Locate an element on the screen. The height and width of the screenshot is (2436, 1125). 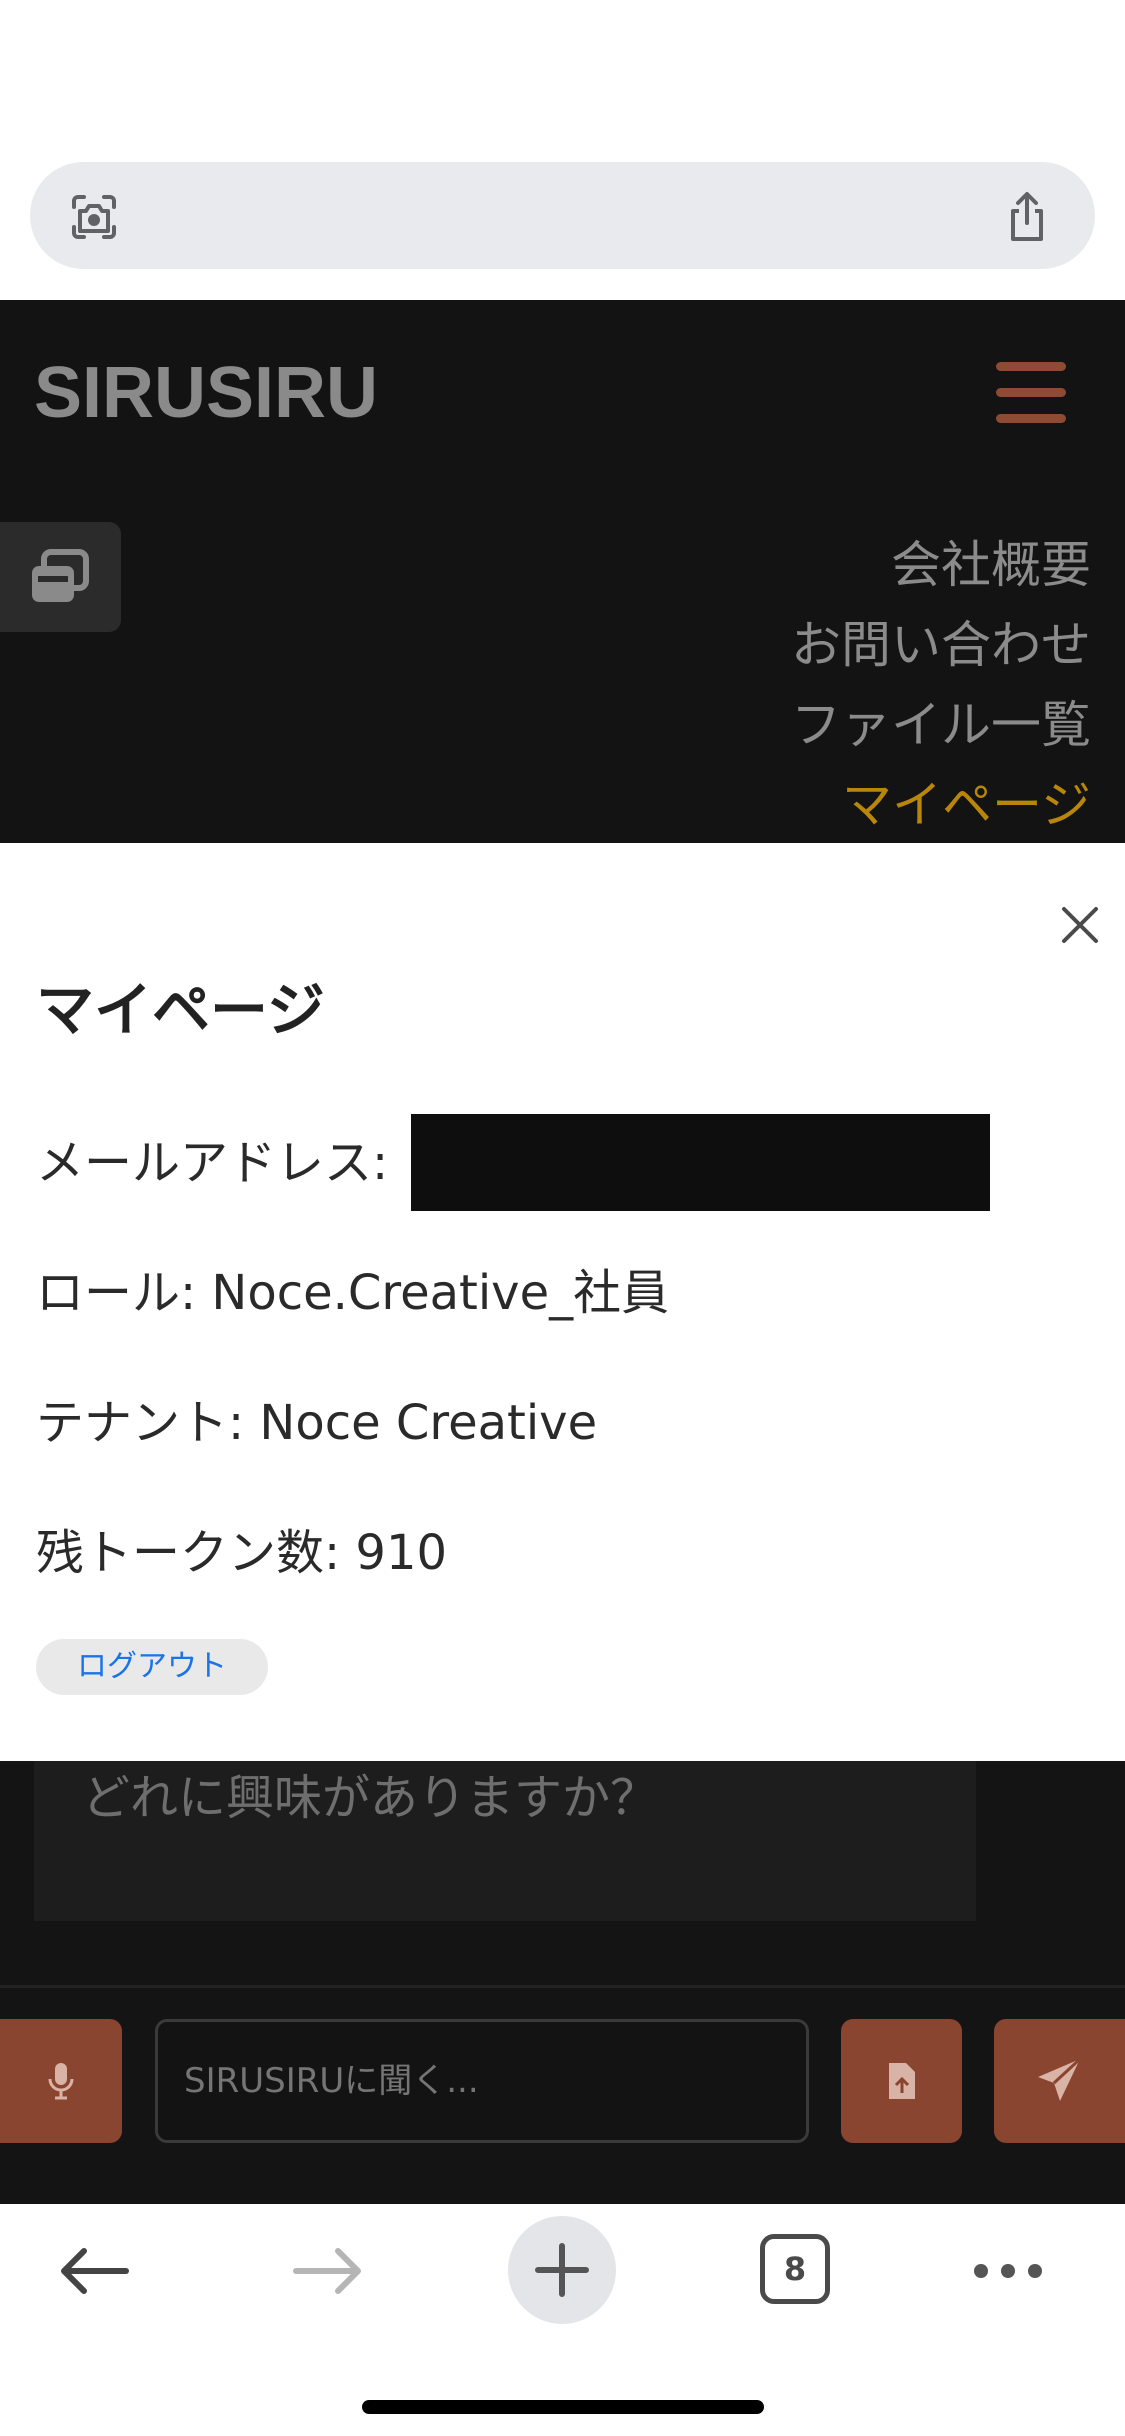
history-button is located at coordinates (60, 577).